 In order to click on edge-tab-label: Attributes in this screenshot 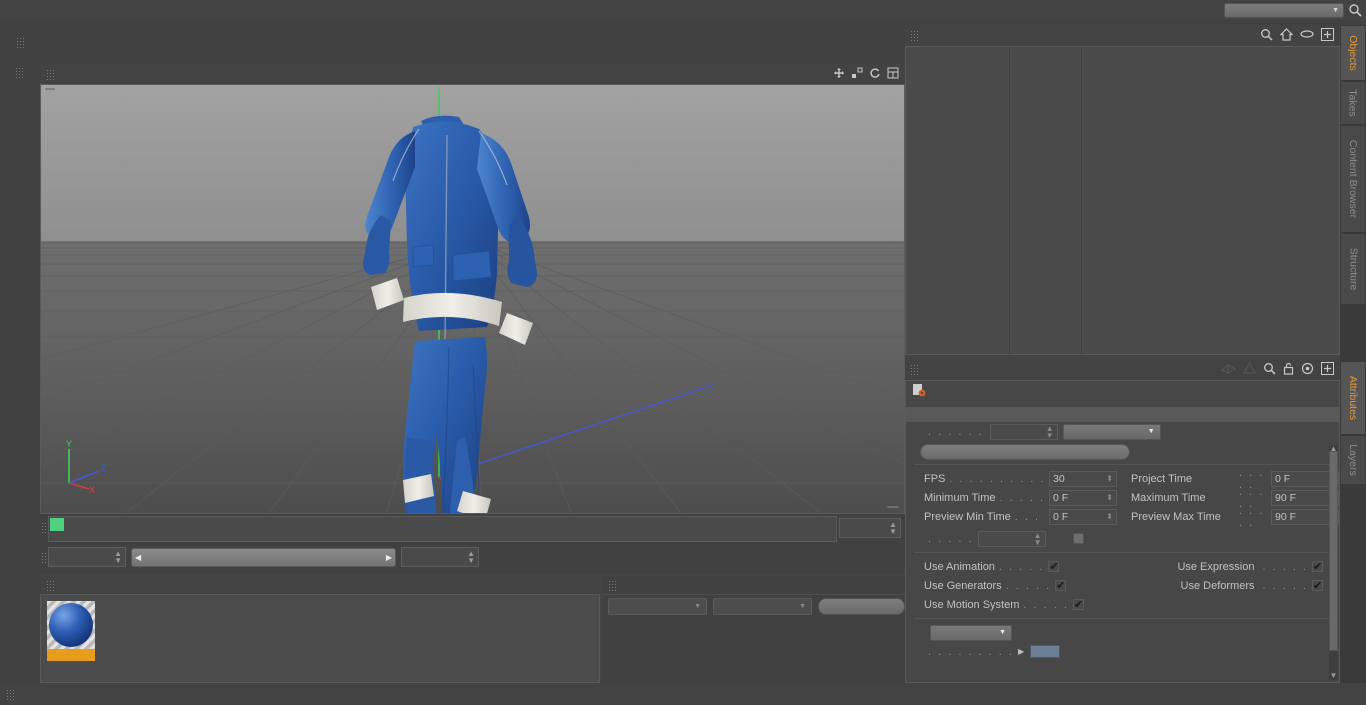, I will do `click(1353, 398)`.